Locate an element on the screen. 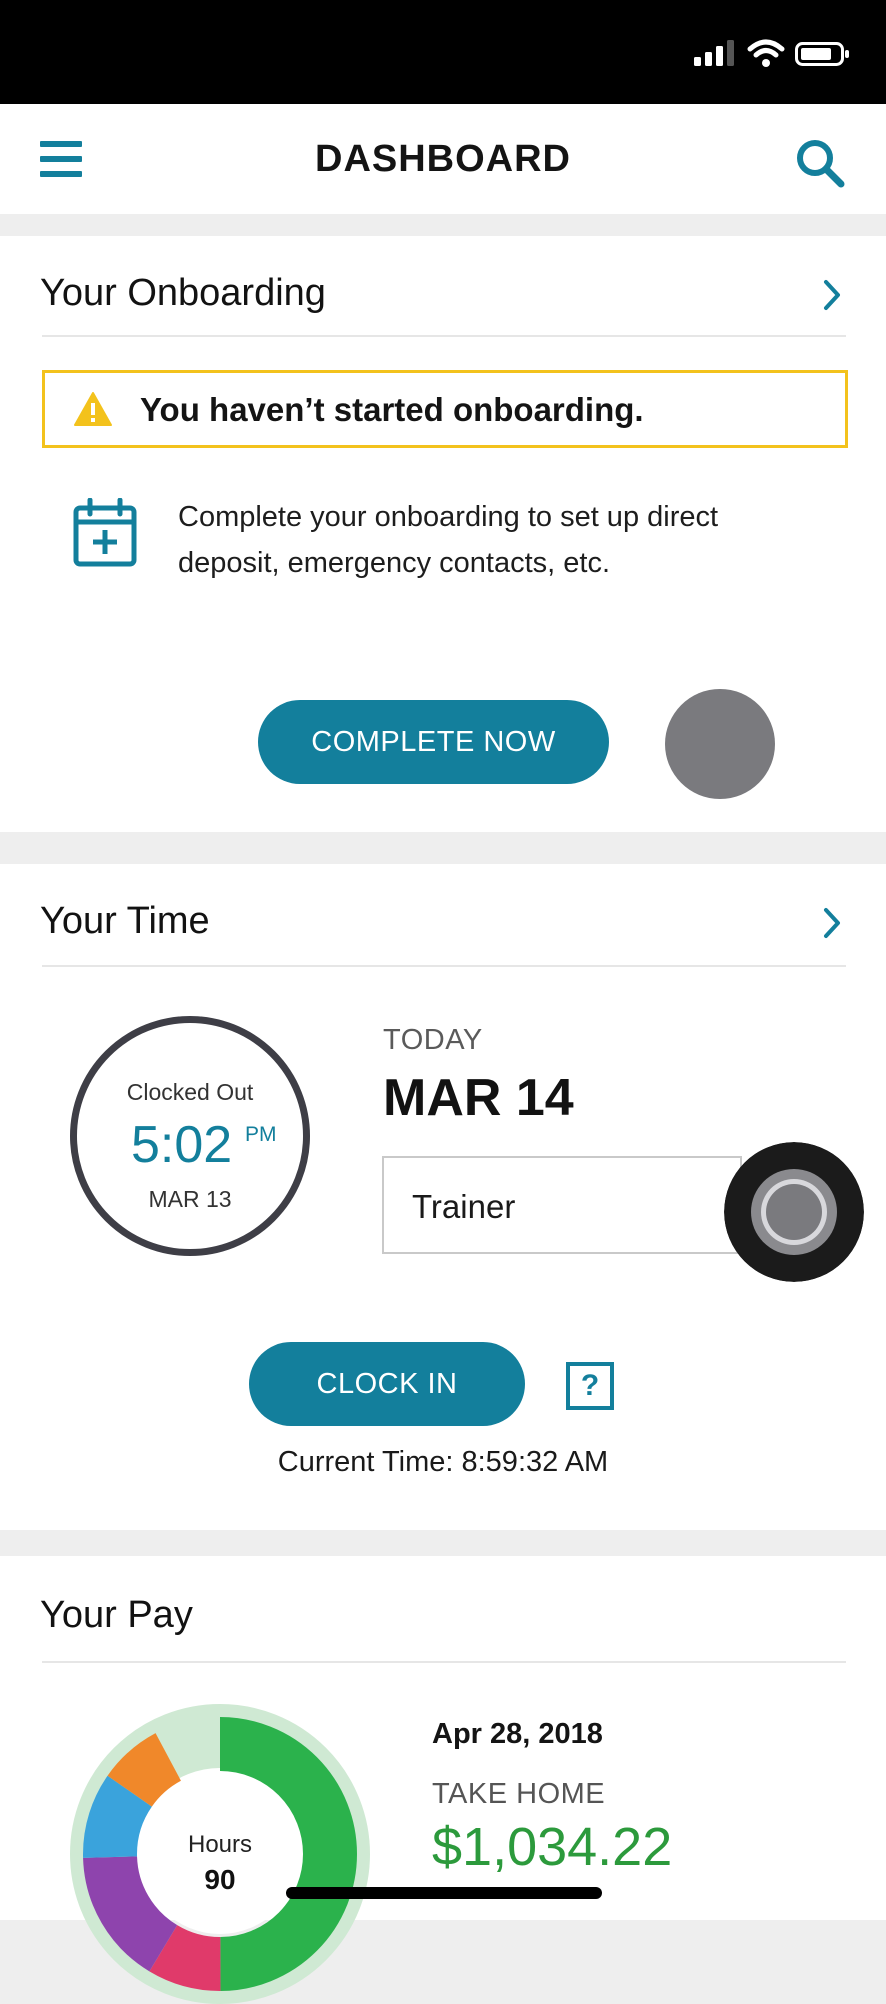 This screenshot has width=886, height=2004. onboarding-warning: You haven’t started onboarding. is located at coordinates (445, 409).